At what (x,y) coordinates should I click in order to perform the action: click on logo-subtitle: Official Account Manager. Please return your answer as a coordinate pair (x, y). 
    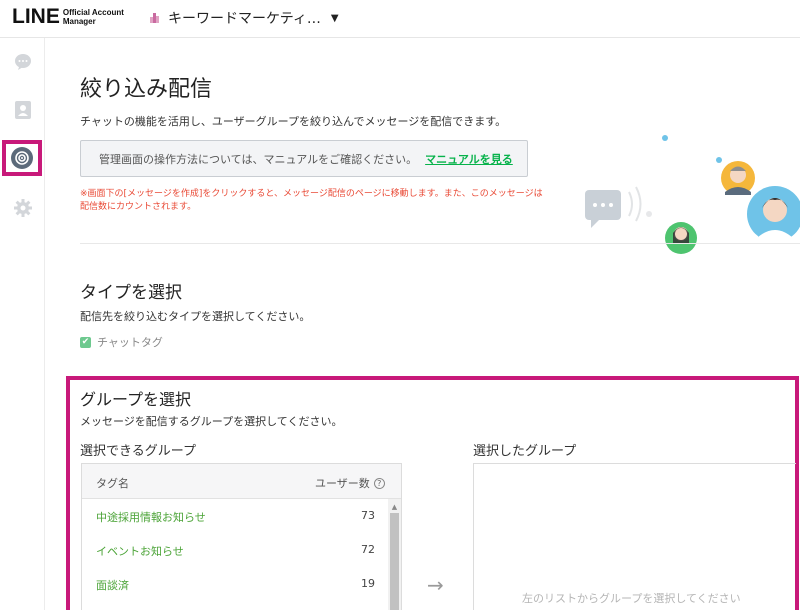
    Looking at the image, I should click on (93, 17).